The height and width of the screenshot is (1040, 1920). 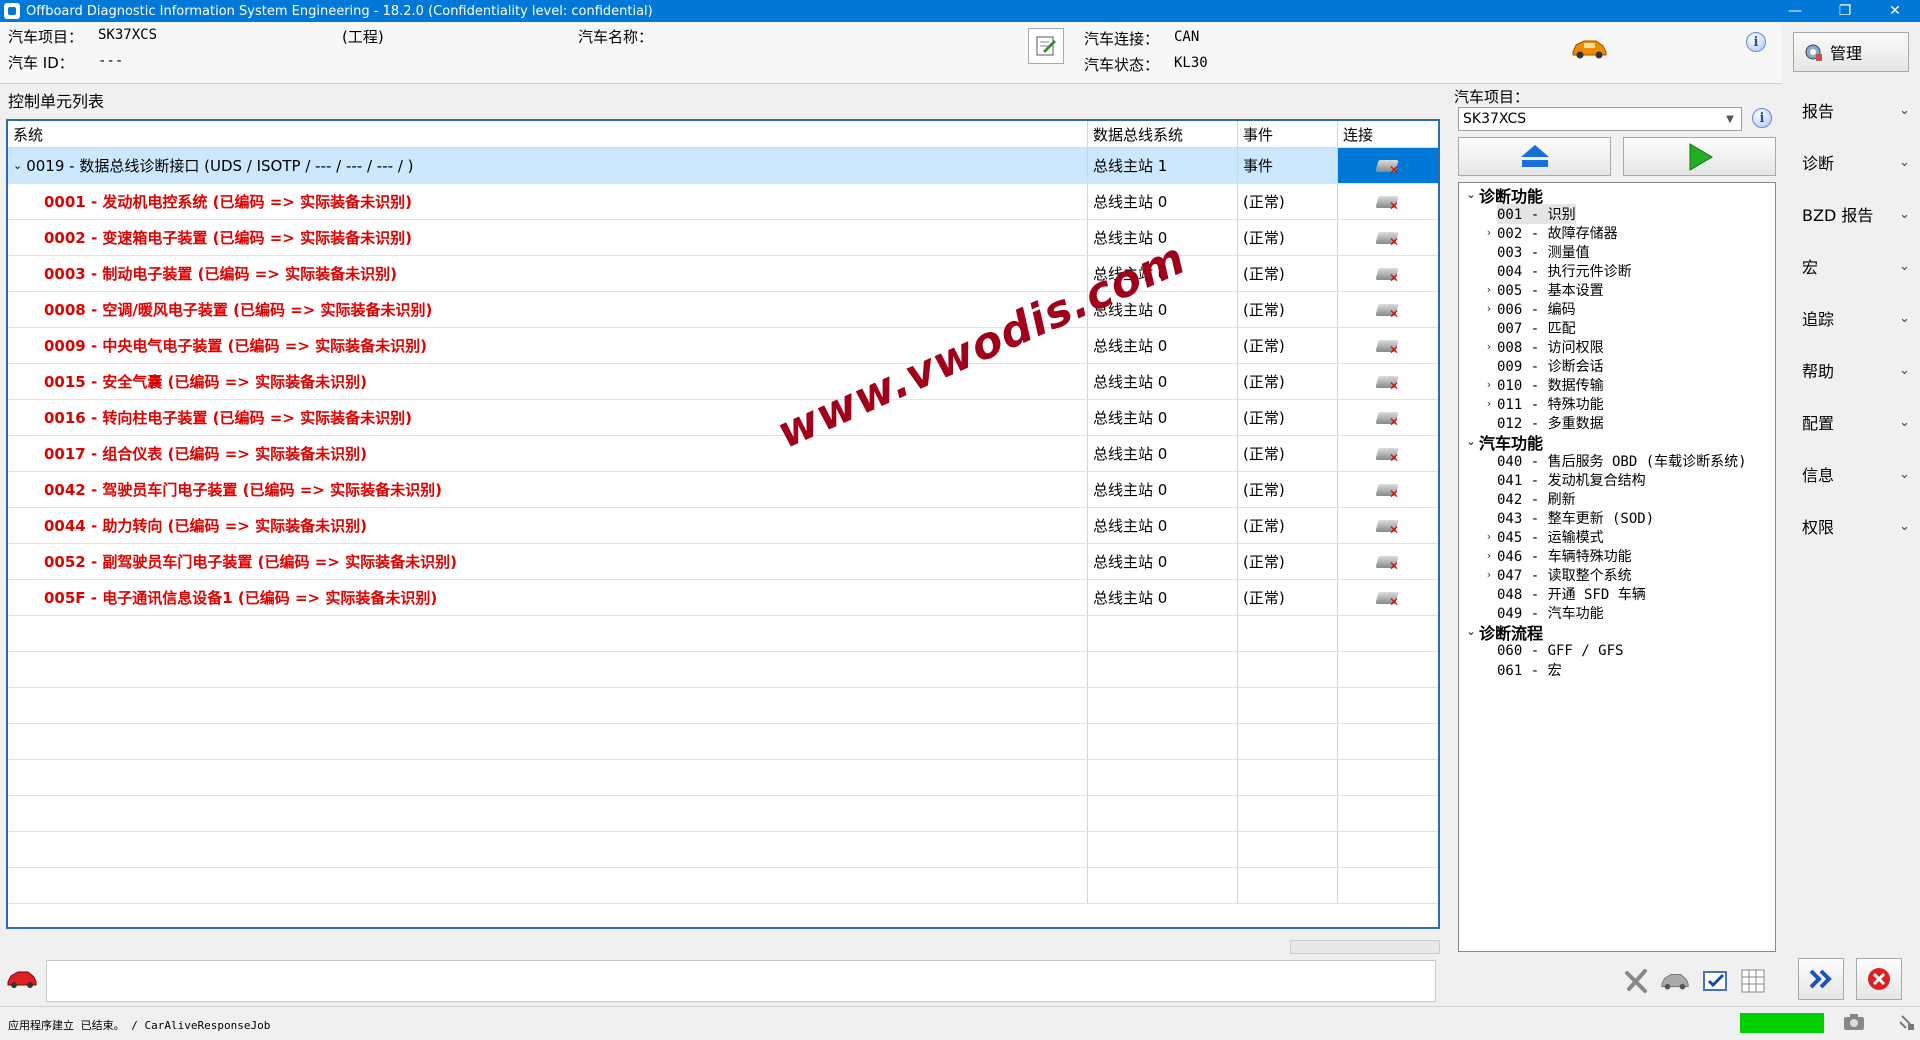 What do you see at coordinates (1617, 669) in the screenshot?
I see `tree-item: 061 - 宏` at bounding box center [1617, 669].